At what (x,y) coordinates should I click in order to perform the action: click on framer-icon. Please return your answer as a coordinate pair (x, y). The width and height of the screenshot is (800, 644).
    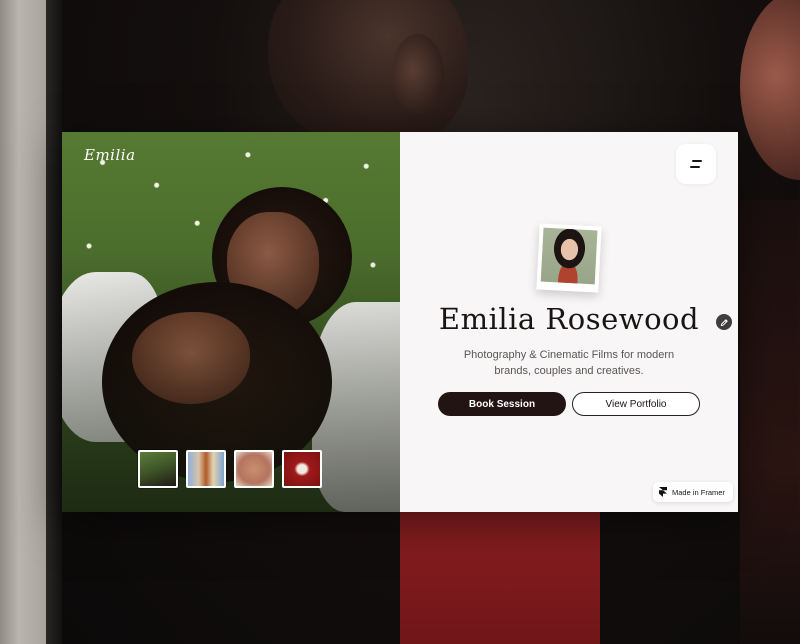
    Looking at the image, I should click on (663, 492).